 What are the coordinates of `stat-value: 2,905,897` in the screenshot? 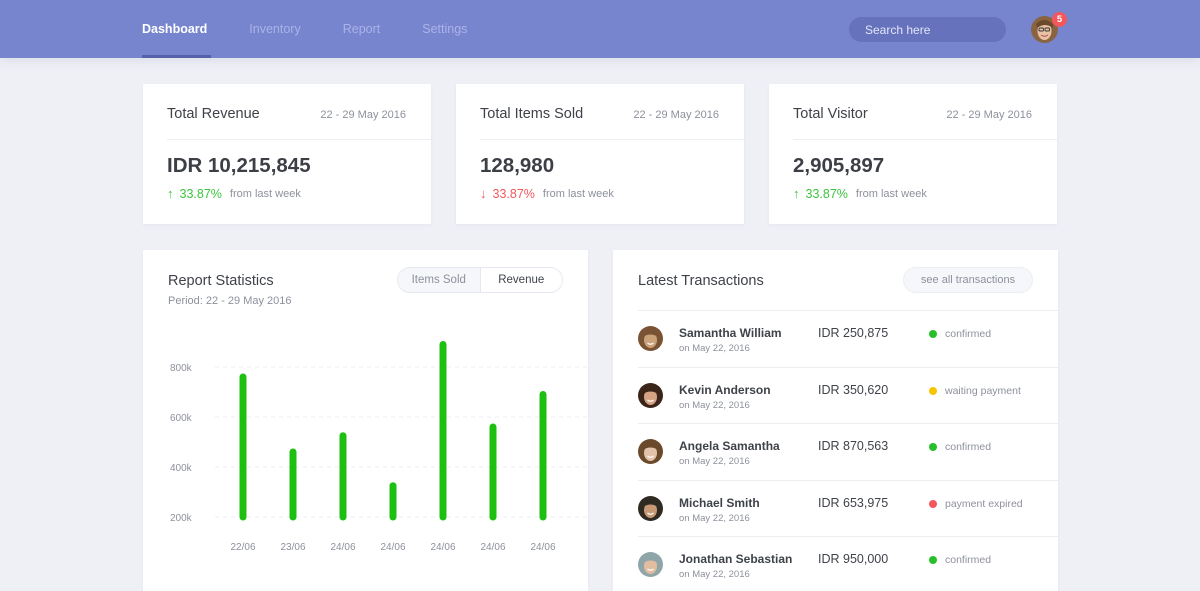 It's located at (839, 165).